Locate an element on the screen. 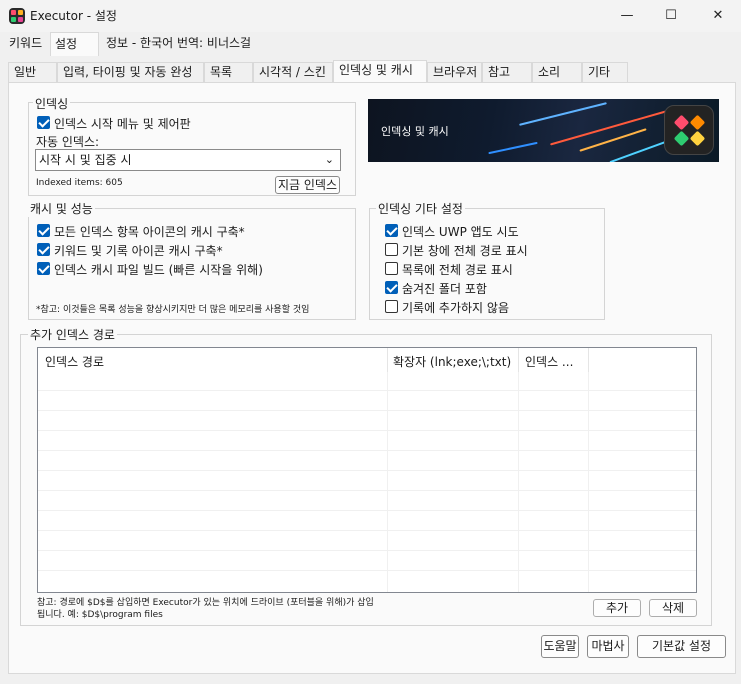 The image size is (741, 684). list-fullpath-checkbox is located at coordinates (391, 268).